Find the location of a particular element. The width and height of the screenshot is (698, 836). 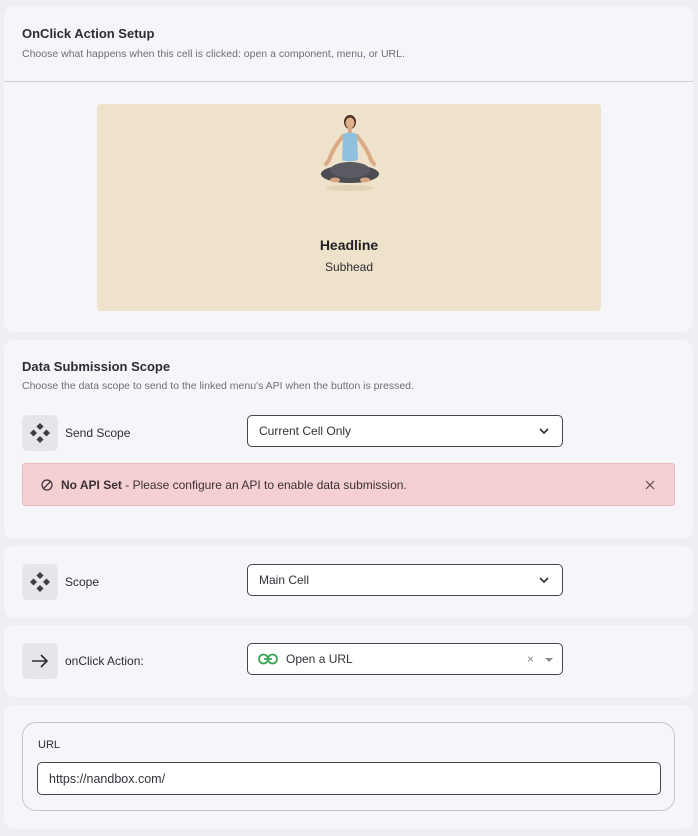

url-field-group: URL is located at coordinates (348, 766).